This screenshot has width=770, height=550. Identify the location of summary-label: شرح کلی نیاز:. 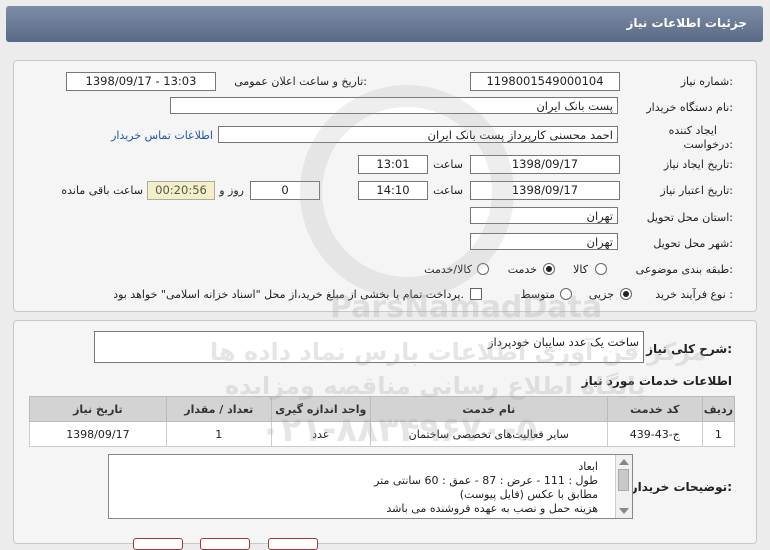
(689, 349).